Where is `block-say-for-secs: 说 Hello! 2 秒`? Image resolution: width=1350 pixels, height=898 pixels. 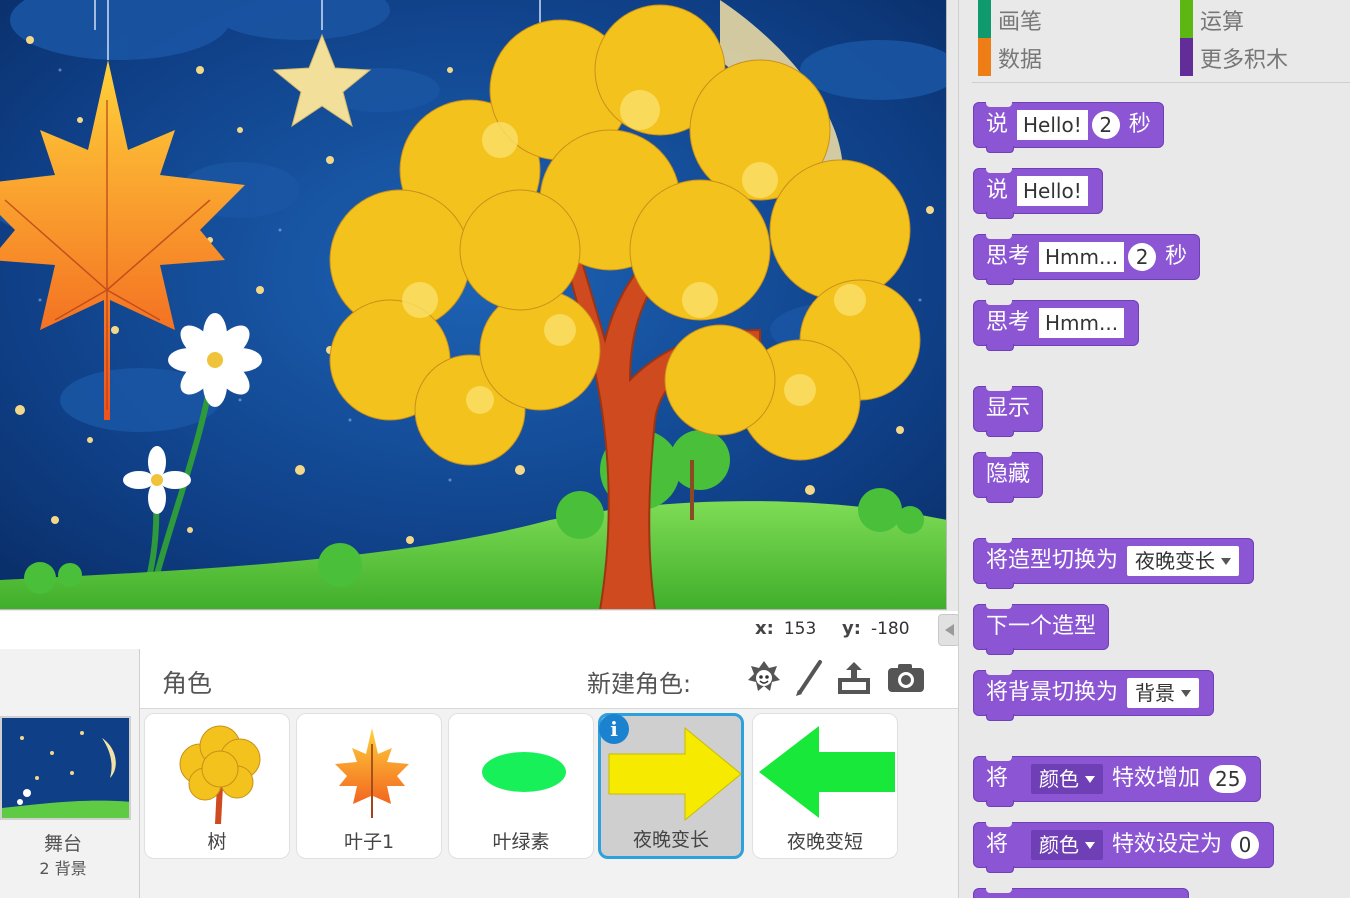 block-say-for-secs: 说 Hello! 2 秒 is located at coordinates (1068, 127).